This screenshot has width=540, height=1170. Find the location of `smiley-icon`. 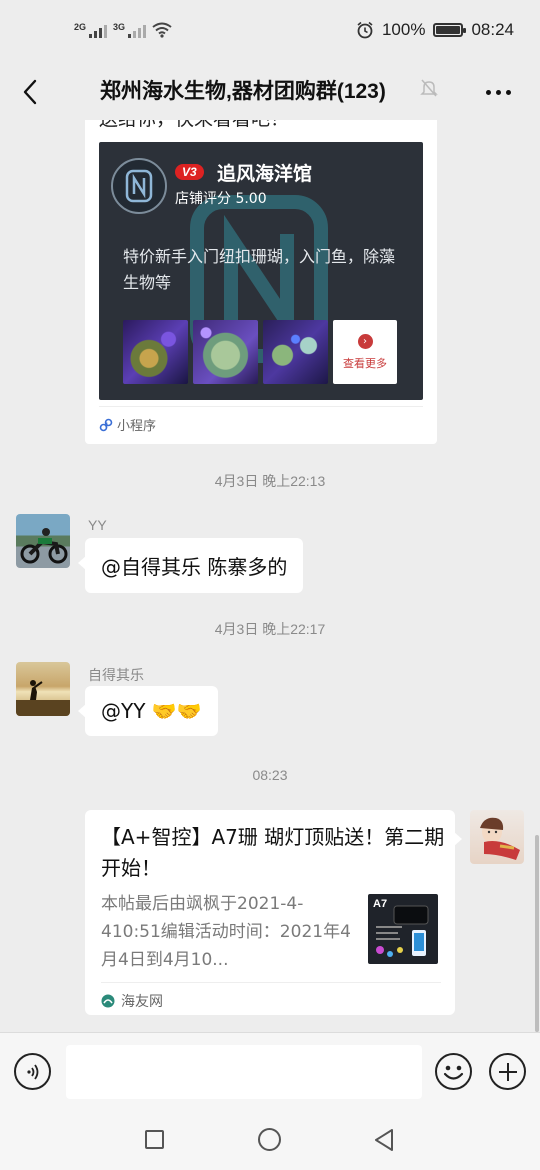

smiley-icon is located at coordinates (453, 1072).